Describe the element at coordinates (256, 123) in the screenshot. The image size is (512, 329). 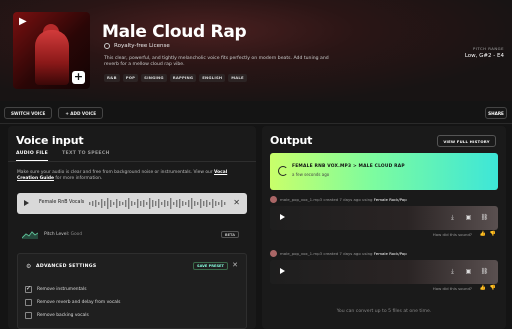
I see `divider` at that location.